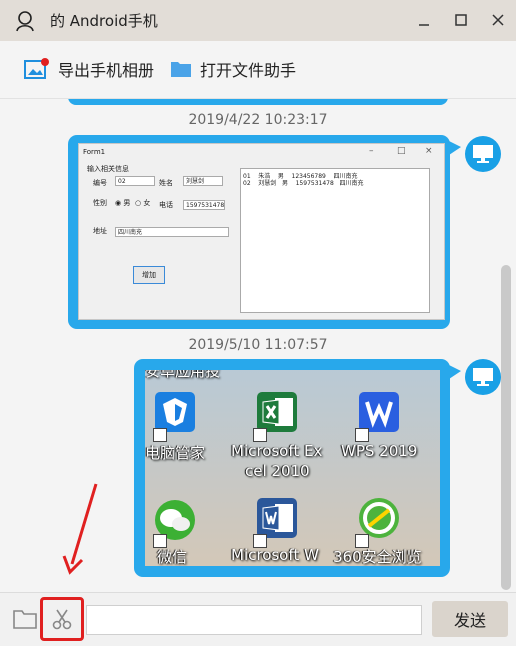  Describe the element at coordinates (183, 375) in the screenshot. I see `desktop-top-text: 安卓应用投` at that location.